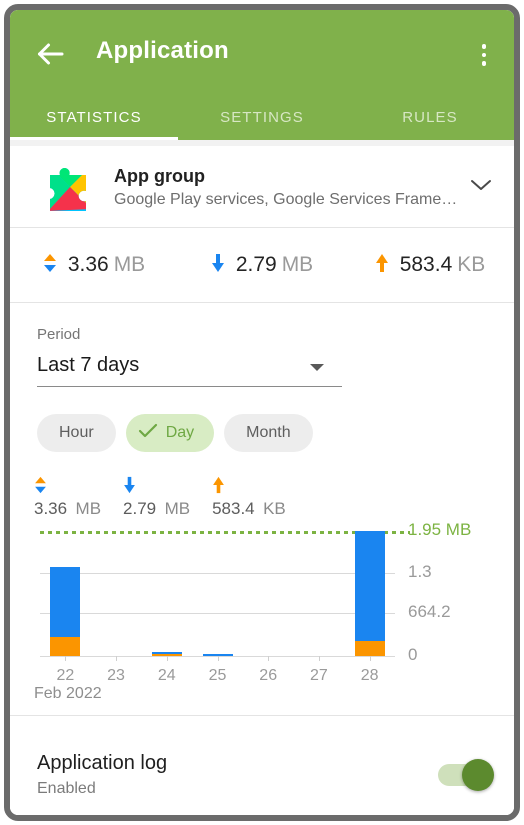 The width and height of the screenshot is (524, 825). I want to click on chart-y-tick-label: 1.95 MB, so click(440, 529).